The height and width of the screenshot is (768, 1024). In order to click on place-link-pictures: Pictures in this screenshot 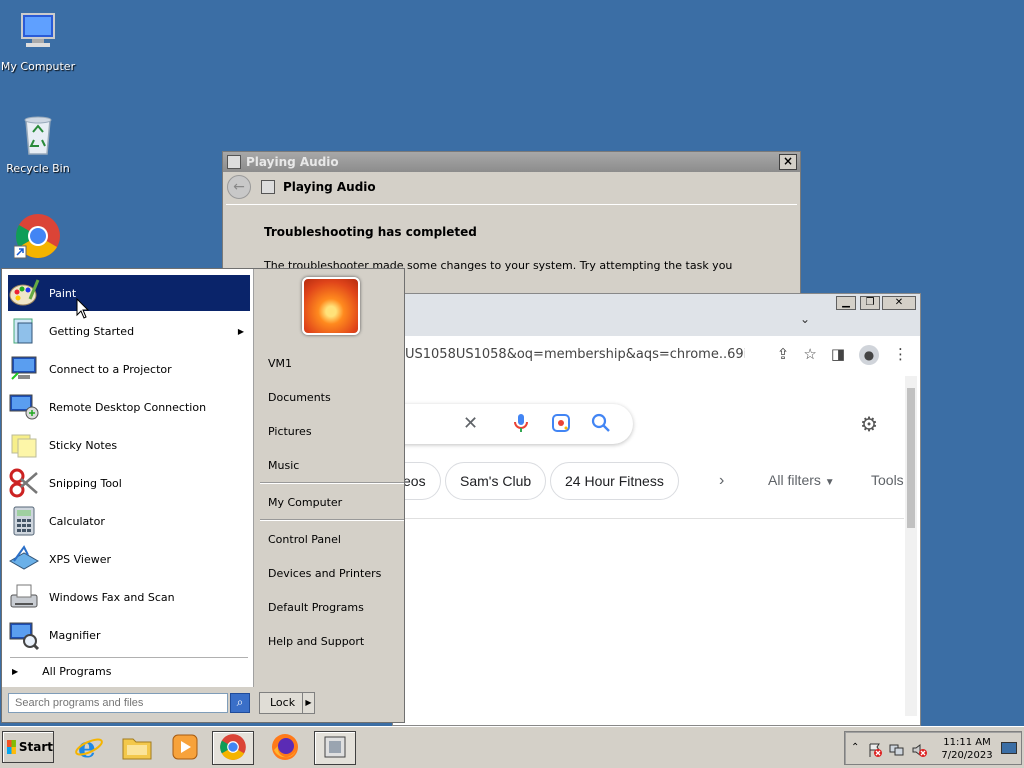, I will do `click(290, 431)`.